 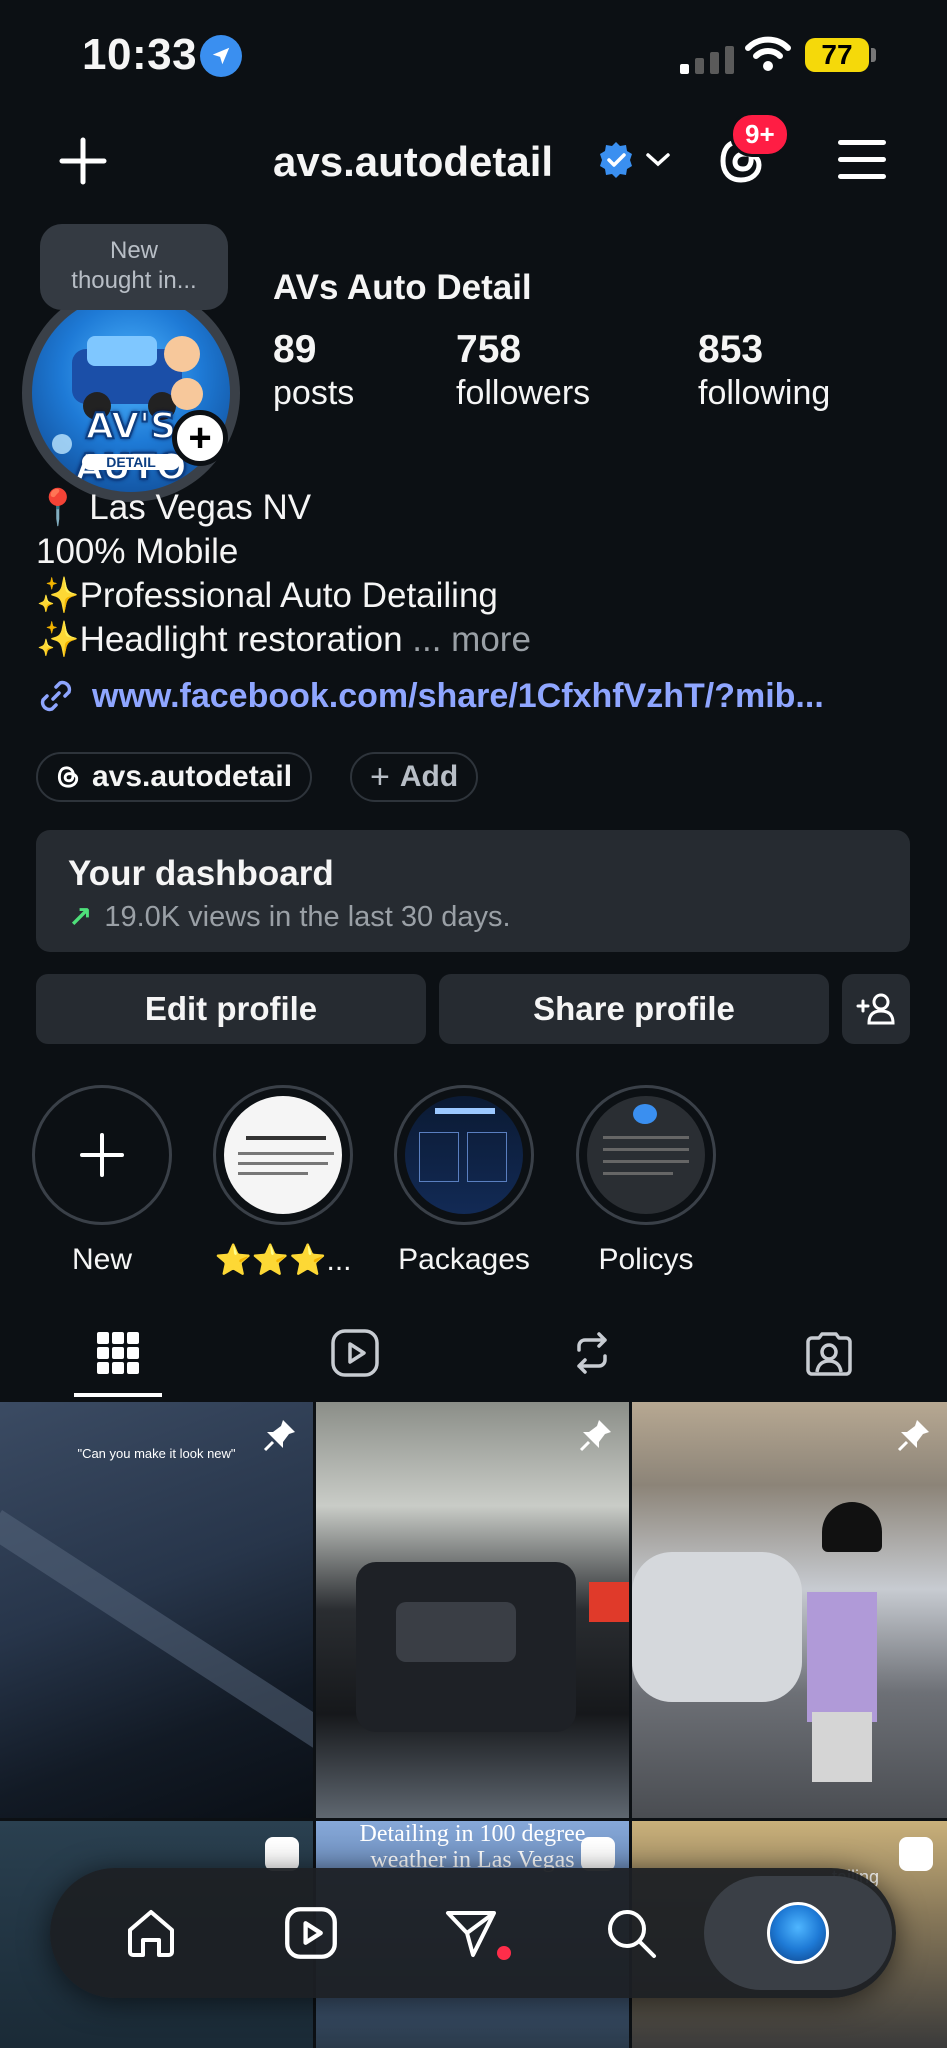 What do you see at coordinates (837, 55) in the screenshot?
I see `battery-indicator: 77` at bounding box center [837, 55].